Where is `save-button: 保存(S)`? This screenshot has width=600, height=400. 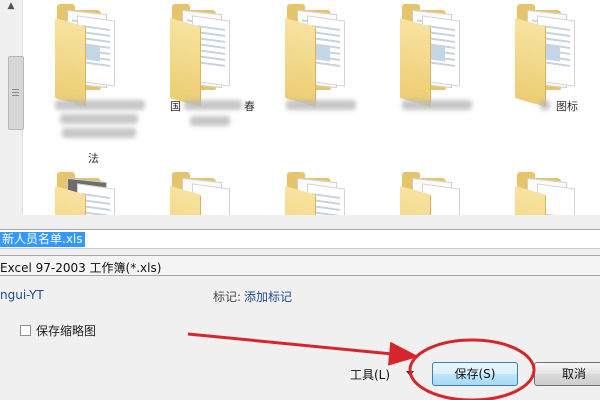
save-button: 保存(S) is located at coordinates (475, 374).